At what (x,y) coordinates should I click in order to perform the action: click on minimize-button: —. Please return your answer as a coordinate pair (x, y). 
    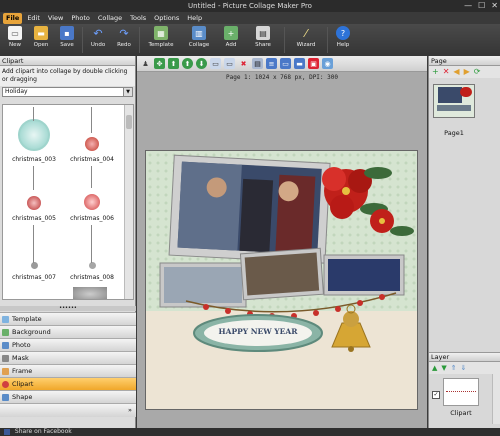
    Looking at the image, I should click on (468, 6).